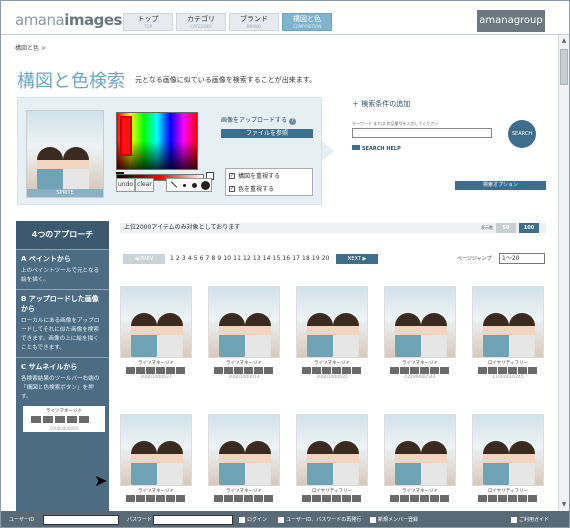 This screenshot has height=528, width=570. What do you see at coordinates (269, 182) in the screenshot?
I see `emphasis-options: ✓ 構図を重視する ✓ 色を重視する` at bounding box center [269, 182].